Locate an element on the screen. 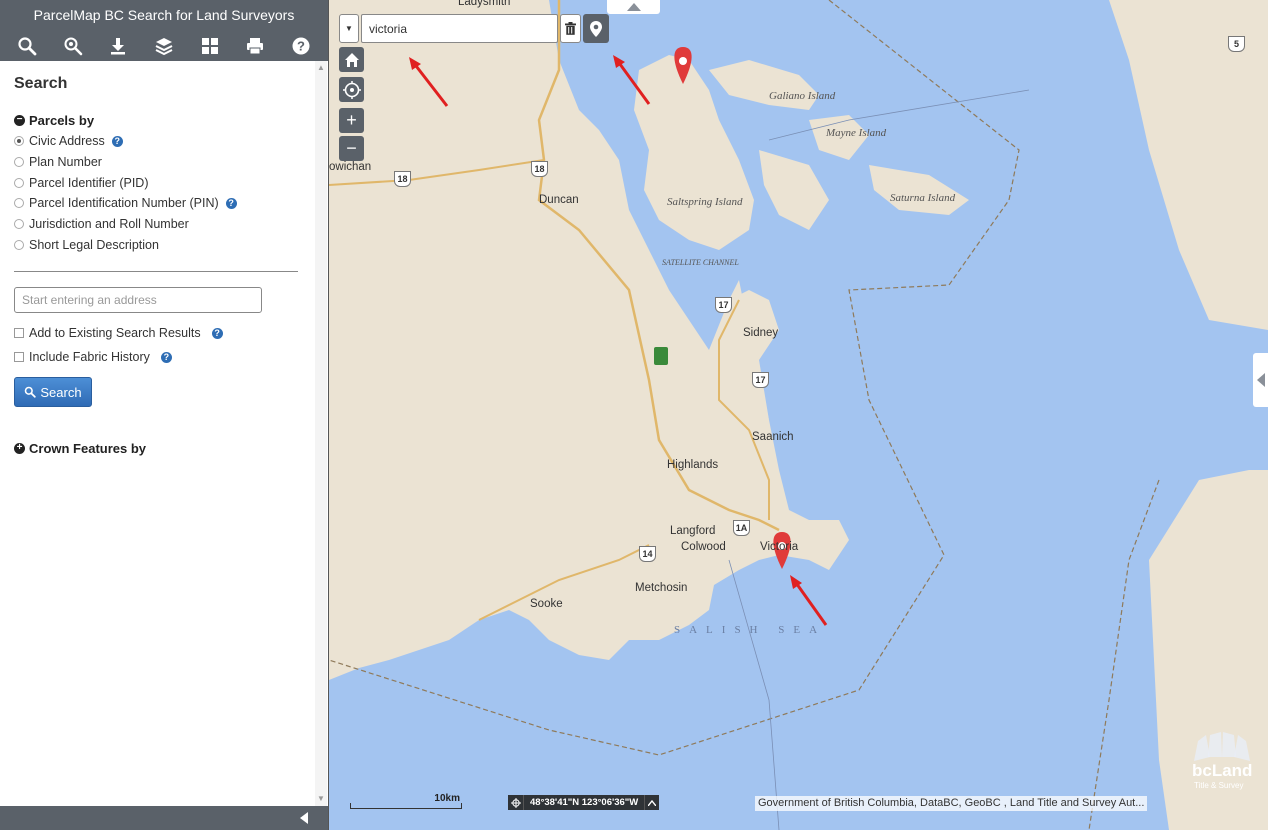  checkbox-label: Include Fabric History is located at coordinates (89, 357).